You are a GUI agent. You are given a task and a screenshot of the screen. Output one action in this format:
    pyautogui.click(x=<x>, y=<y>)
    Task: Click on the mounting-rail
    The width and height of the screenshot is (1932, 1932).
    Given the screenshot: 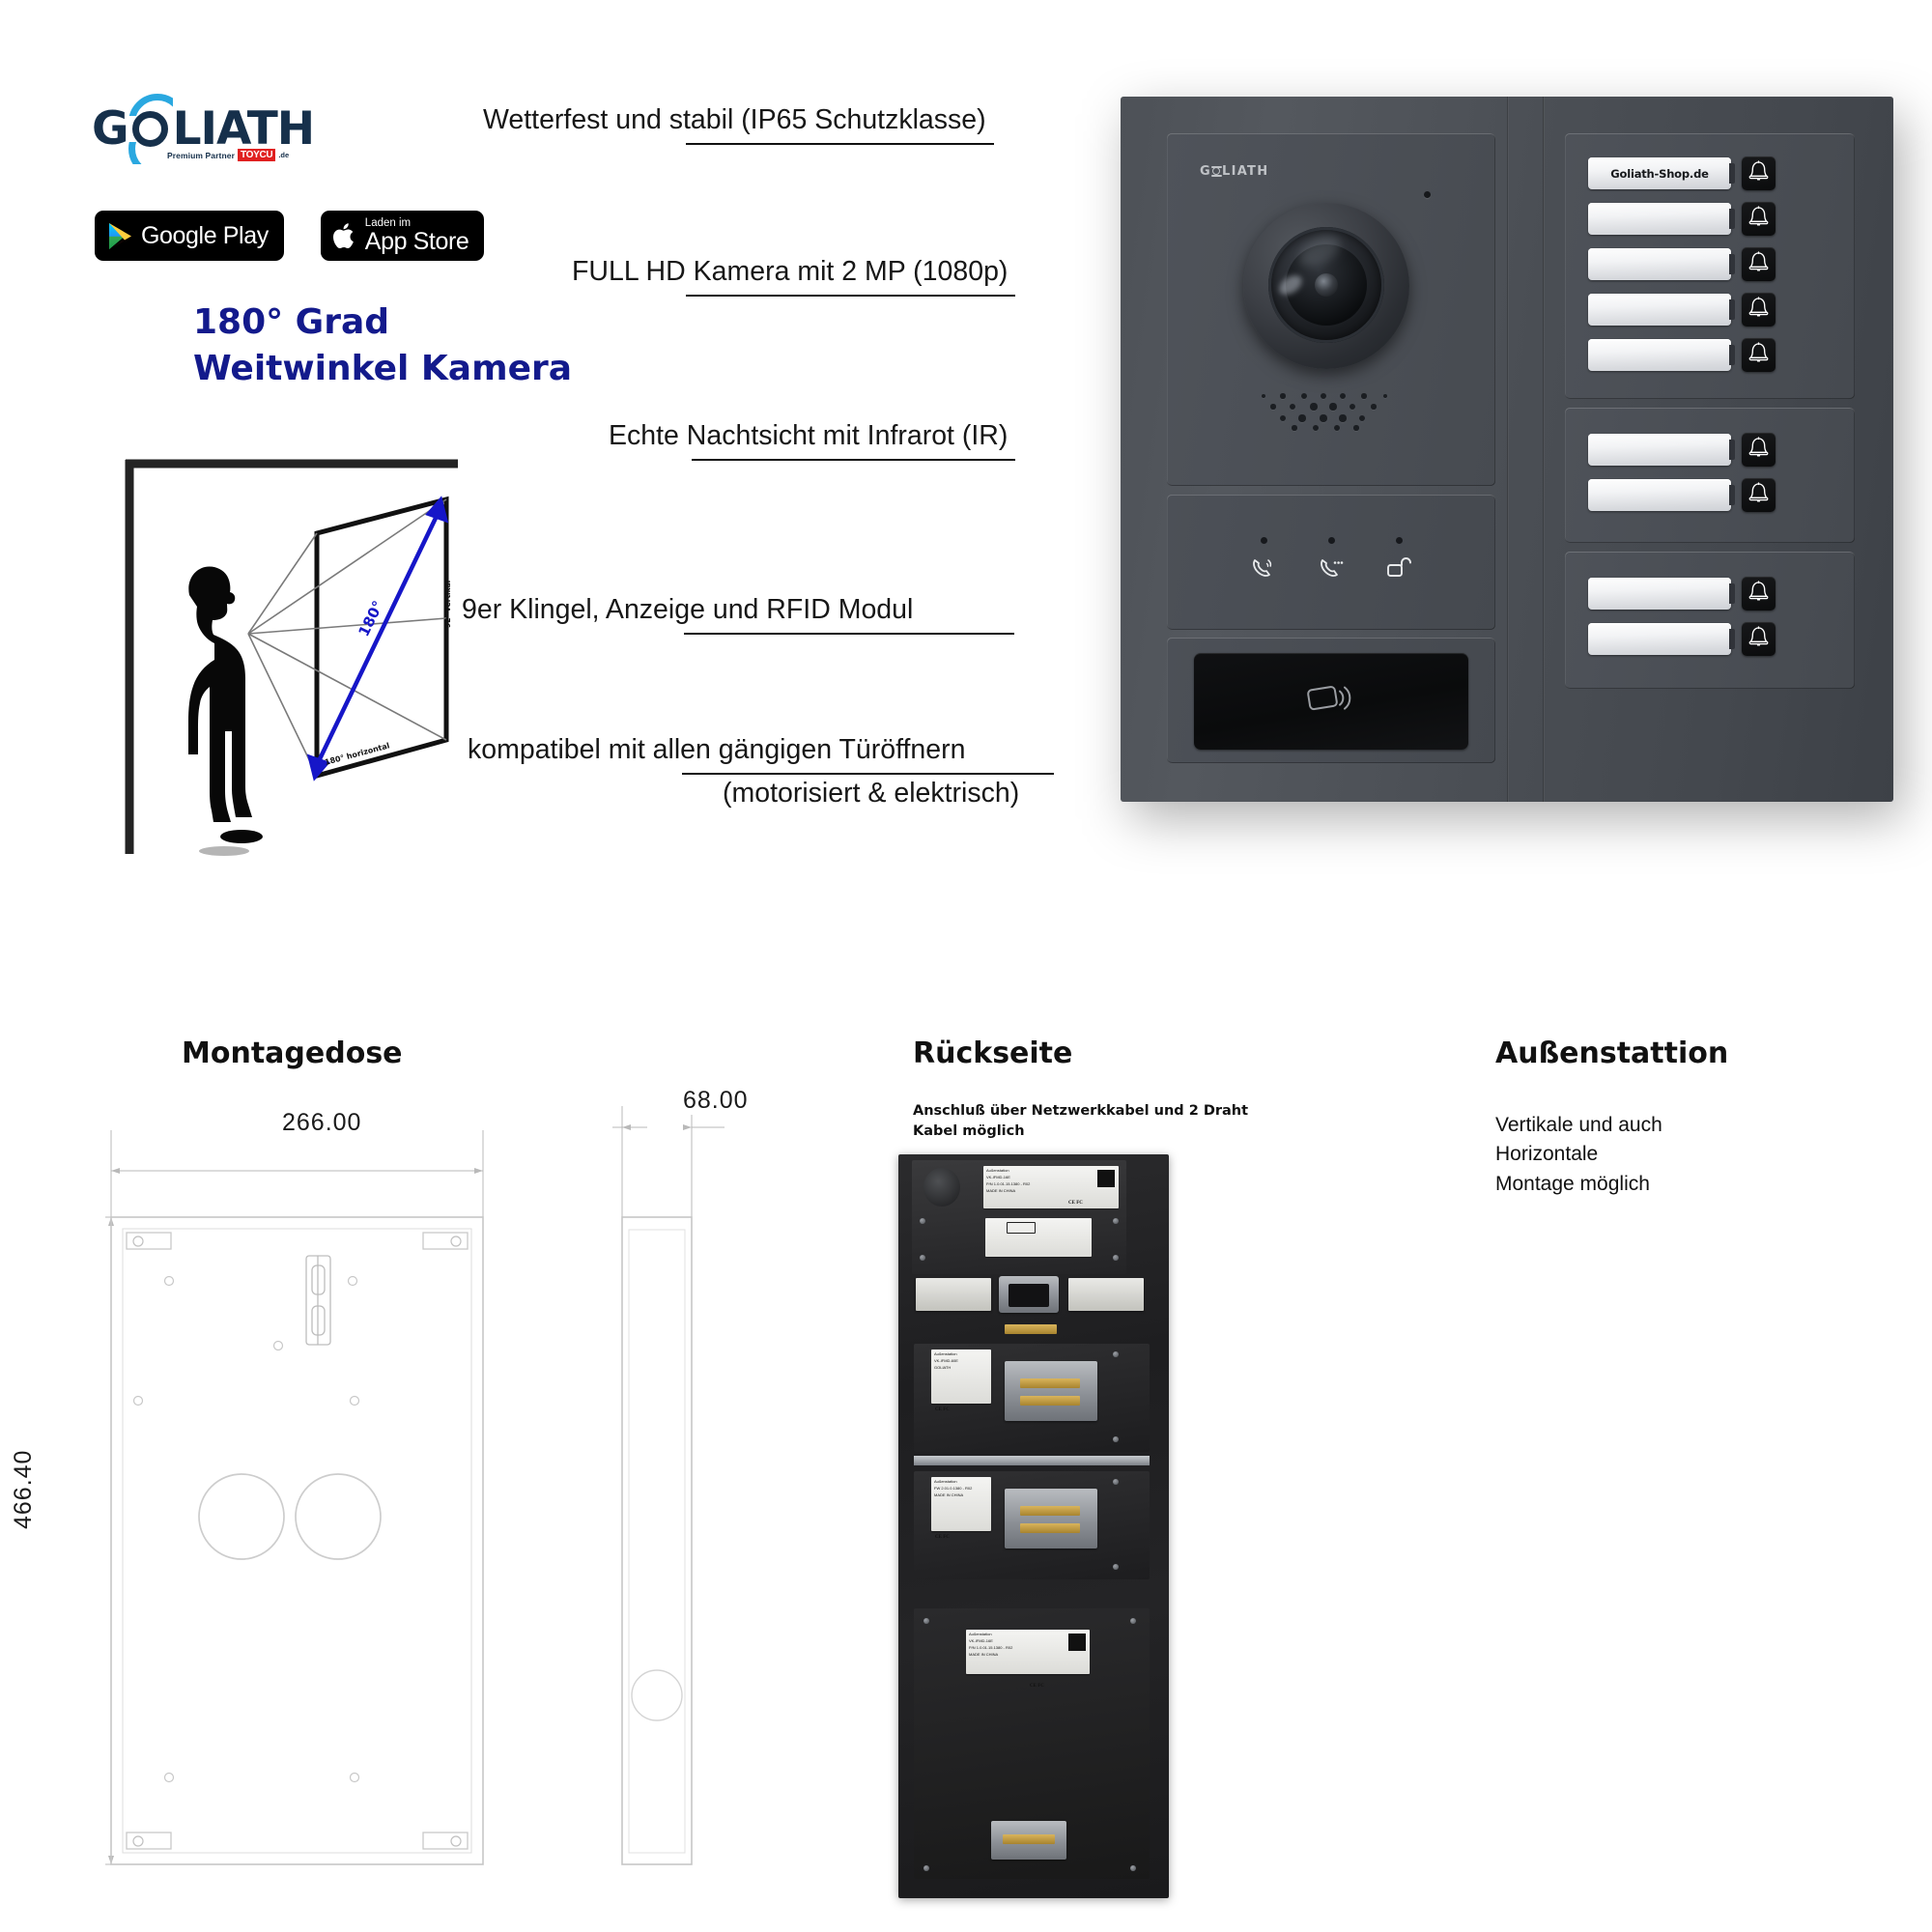 What is the action you would take?
    pyautogui.click(x=1032, y=1460)
    